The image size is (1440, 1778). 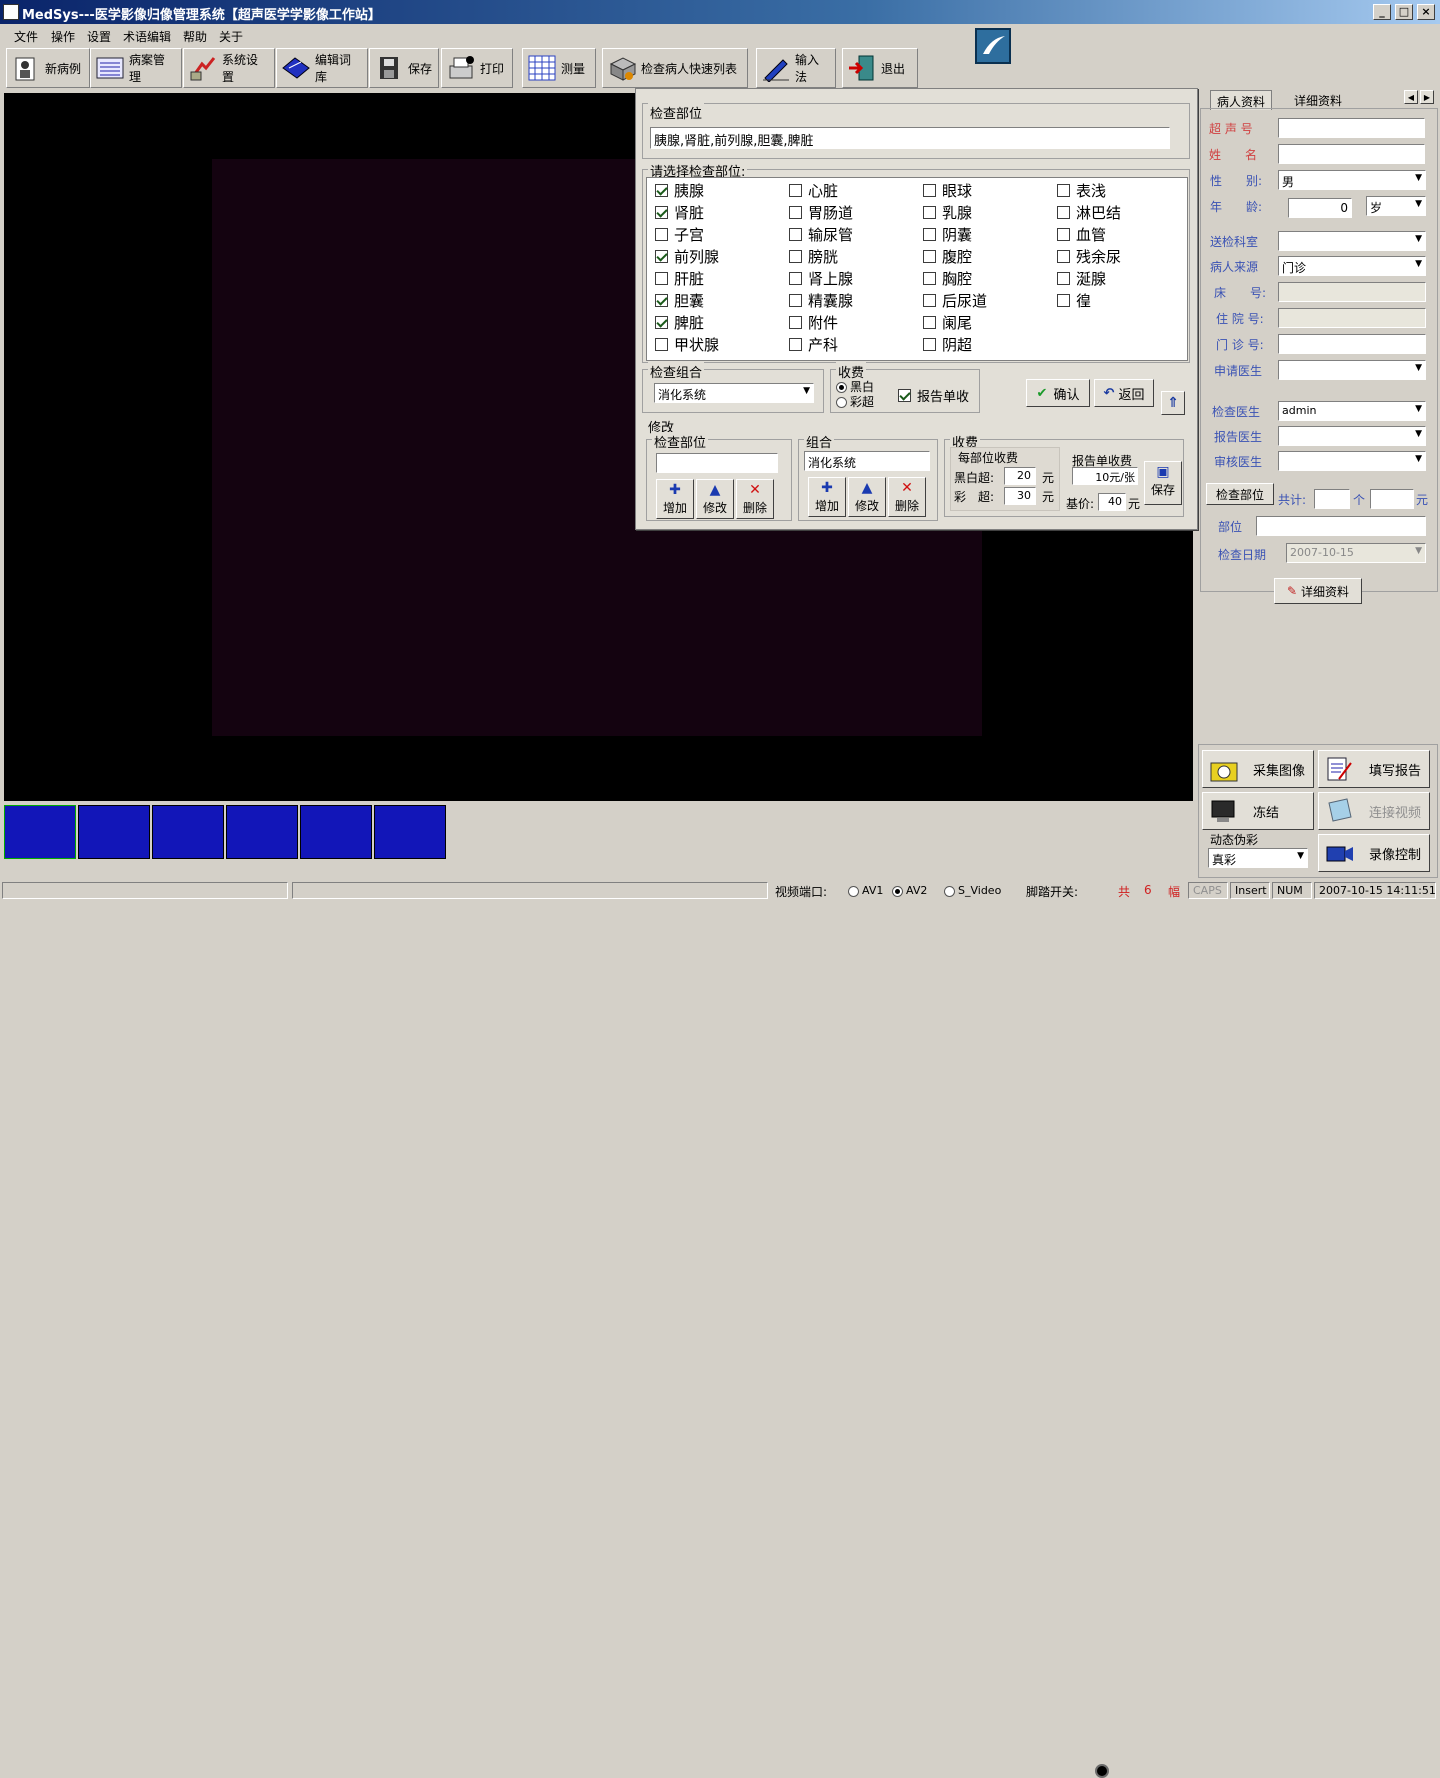 What do you see at coordinates (947, 278) in the screenshot?
I see `site-checkbox: 胸腔` at bounding box center [947, 278].